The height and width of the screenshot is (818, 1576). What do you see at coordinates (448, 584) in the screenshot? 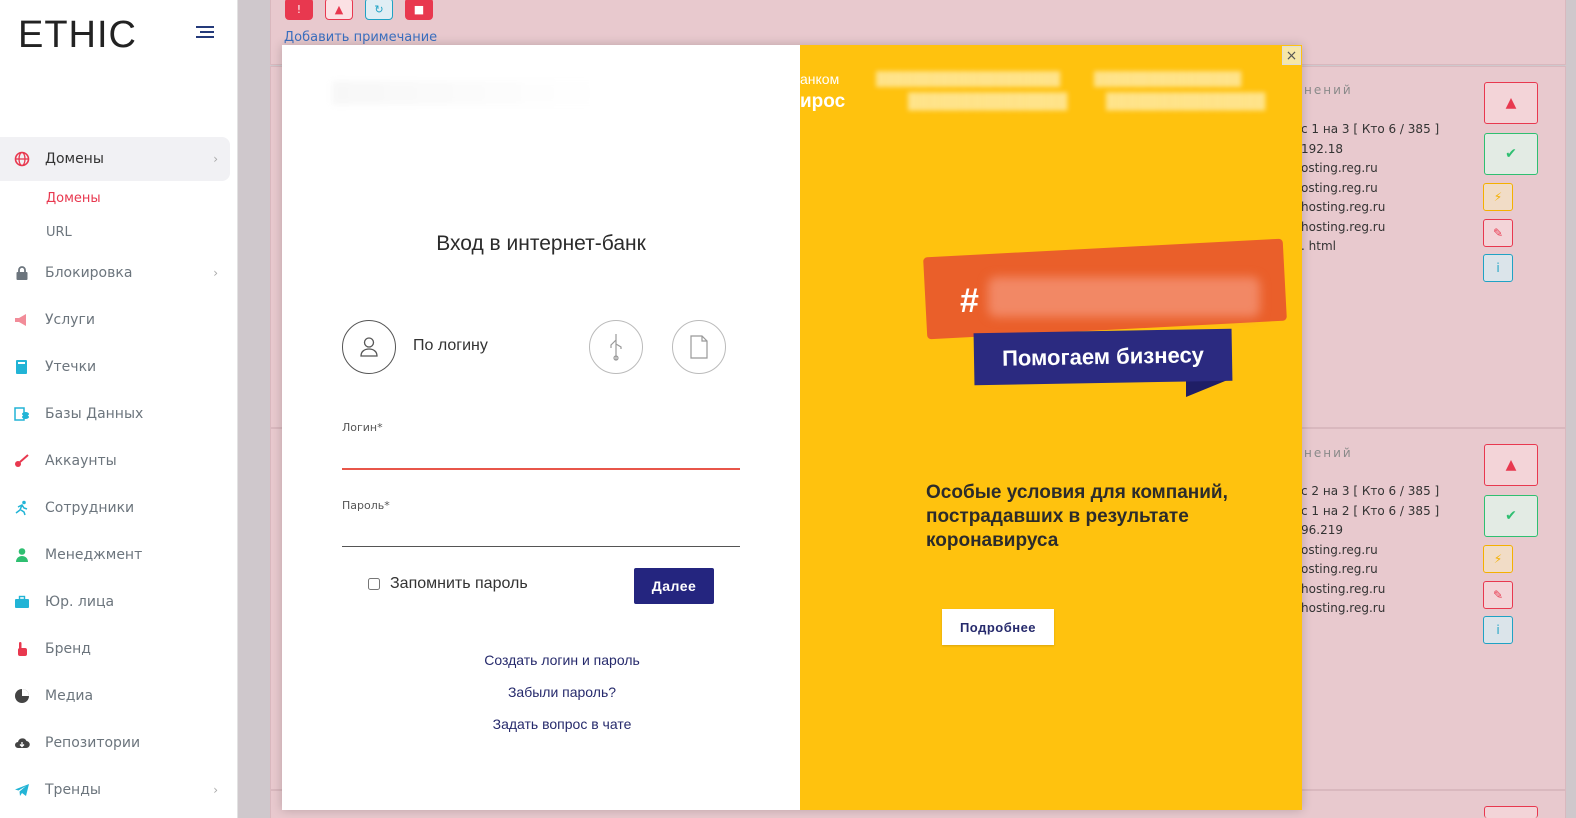
I see `remember-password: Запомнить пароль` at bounding box center [448, 584].